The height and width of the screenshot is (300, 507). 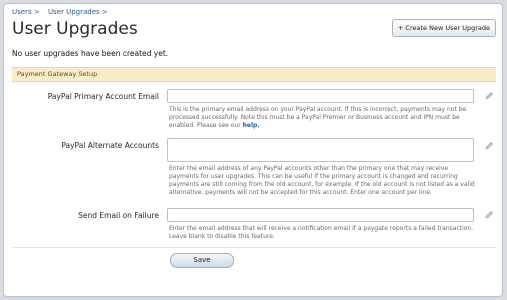 What do you see at coordinates (90, 53) in the screenshot?
I see `empty-message: No user upgrades have been created yet.` at bounding box center [90, 53].